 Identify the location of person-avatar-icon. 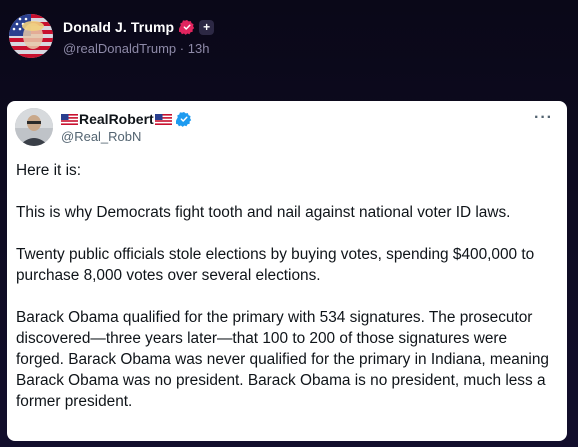
(34, 127).